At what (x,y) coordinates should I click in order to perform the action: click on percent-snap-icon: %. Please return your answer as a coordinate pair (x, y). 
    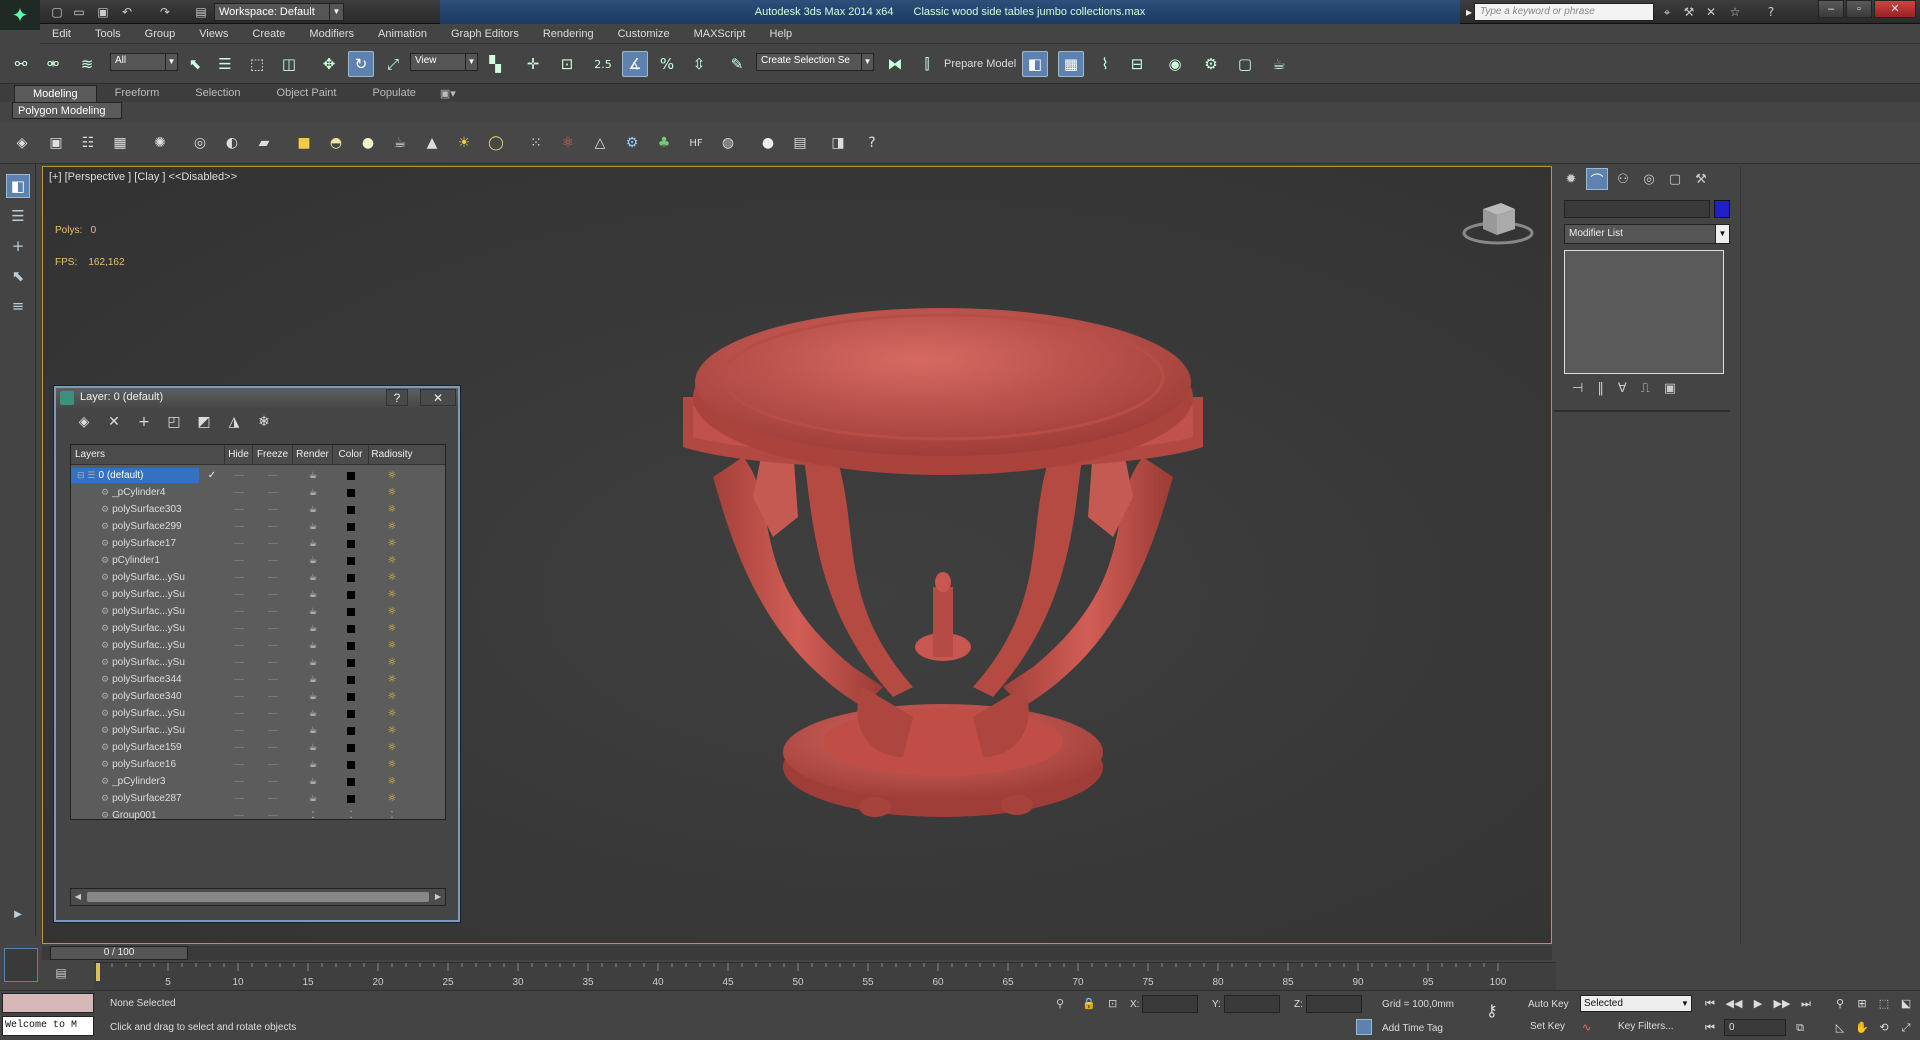
    Looking at the image, I should click on (667, 64).